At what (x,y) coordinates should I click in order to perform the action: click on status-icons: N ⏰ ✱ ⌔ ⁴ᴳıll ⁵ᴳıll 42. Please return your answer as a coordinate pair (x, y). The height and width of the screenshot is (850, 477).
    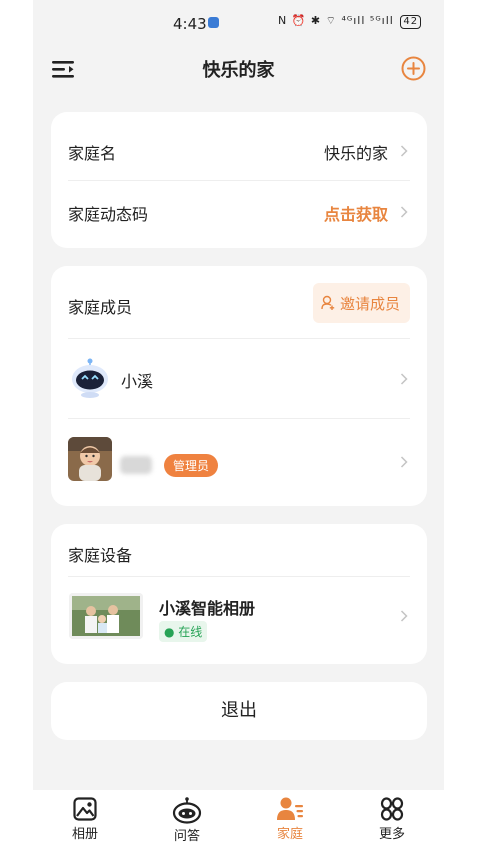
    Looking at the image, I should click on (350, 21).